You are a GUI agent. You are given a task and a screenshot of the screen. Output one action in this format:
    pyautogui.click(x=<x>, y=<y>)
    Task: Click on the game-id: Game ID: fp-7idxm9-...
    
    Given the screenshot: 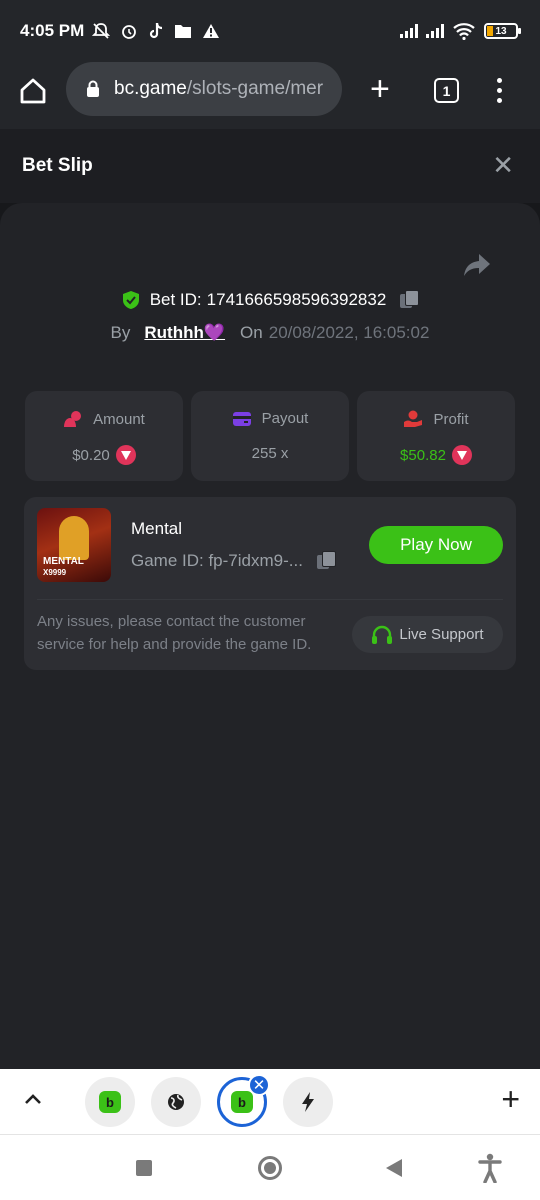 What is the action you would take?
    pyautogui.click(x=217, y=560)
    